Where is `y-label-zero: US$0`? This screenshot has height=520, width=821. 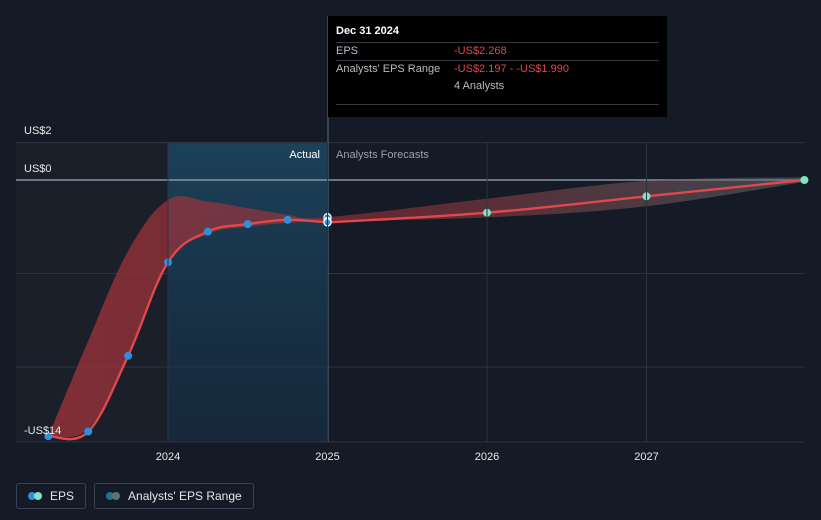 y-label-zero: US$0 is located at coordinates (38, 169).